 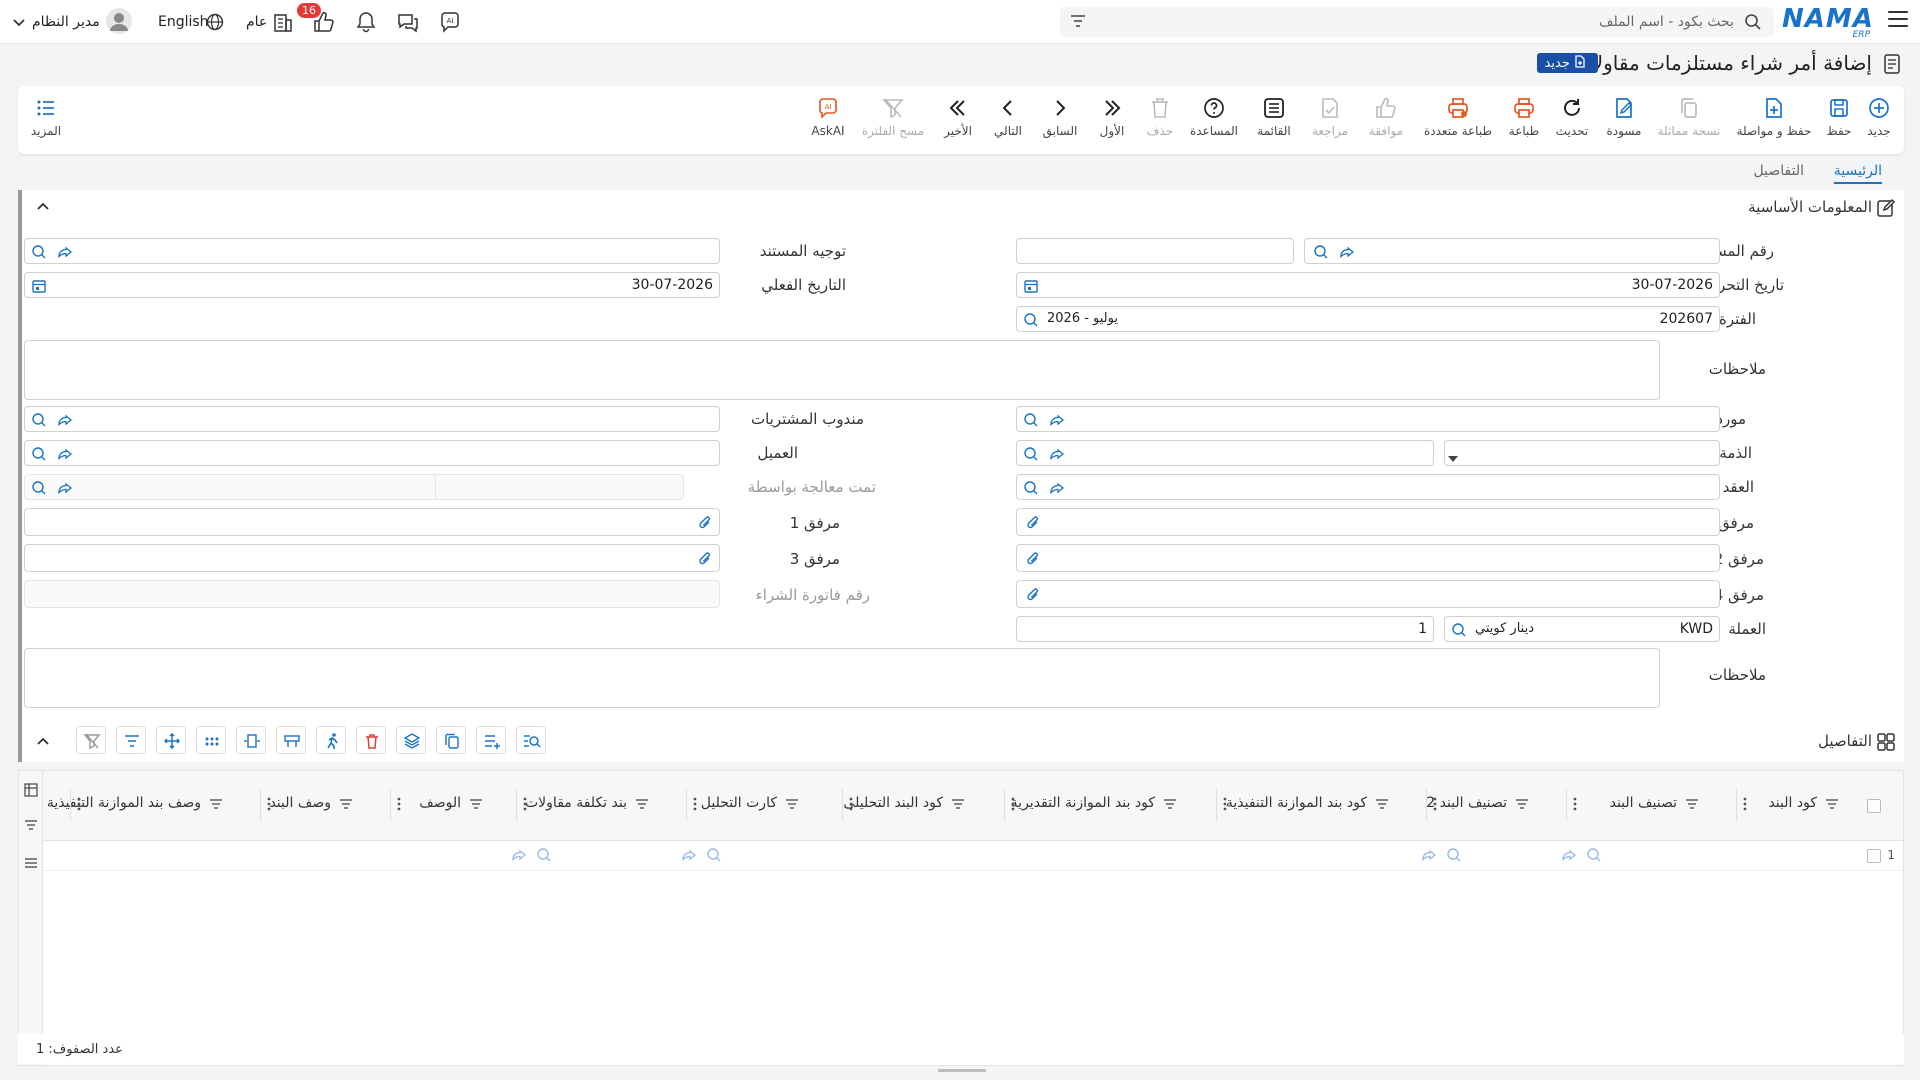 I want to click on general-label: عام, so click(x=256, y=22).